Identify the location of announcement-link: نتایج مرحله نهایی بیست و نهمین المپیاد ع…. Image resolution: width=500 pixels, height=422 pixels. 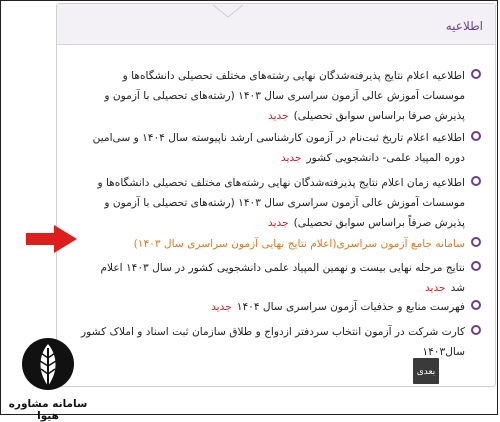
(273, 278).